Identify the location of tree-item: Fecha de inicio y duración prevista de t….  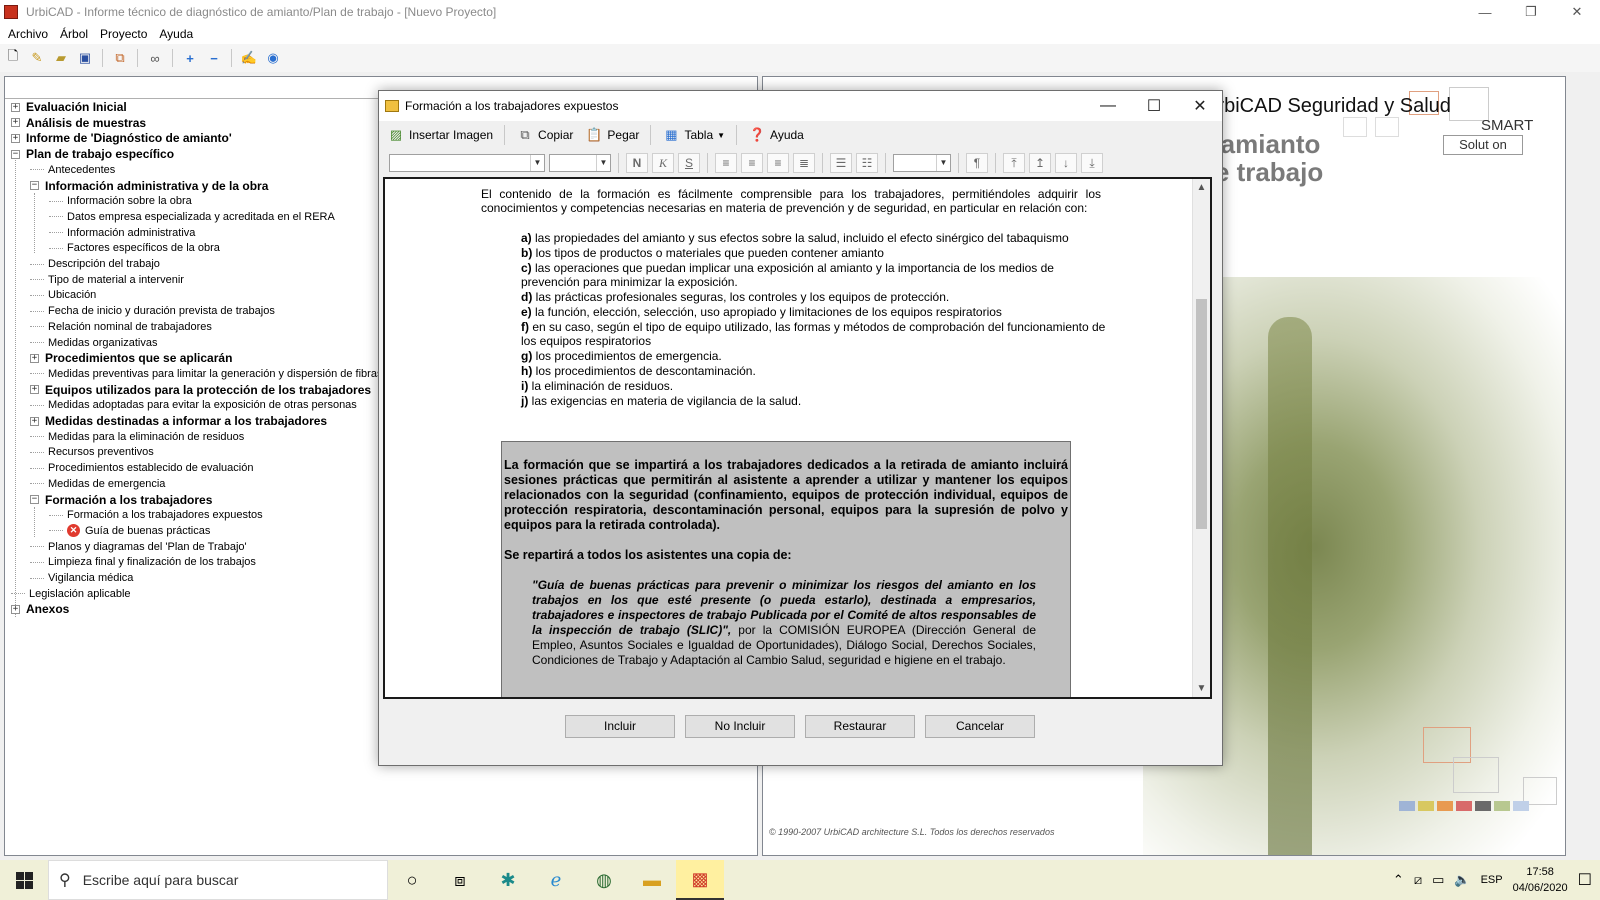
(152, 311).